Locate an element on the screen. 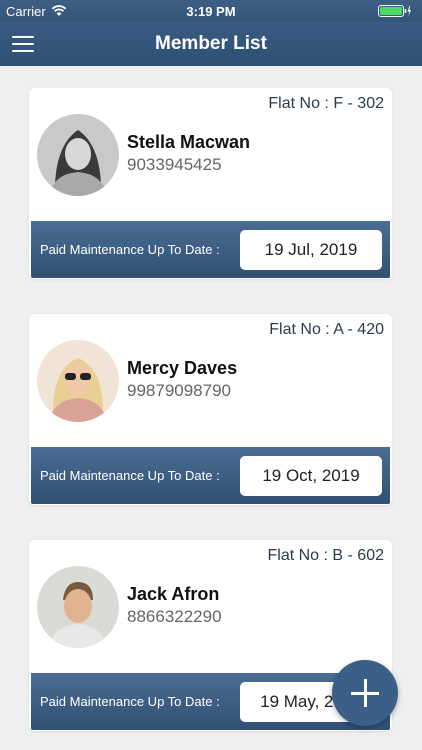 Image resolution: width=422 pixels, height=750 pixels. flat-number: Flat No : F - 302 is located at coordinates (326, 103).